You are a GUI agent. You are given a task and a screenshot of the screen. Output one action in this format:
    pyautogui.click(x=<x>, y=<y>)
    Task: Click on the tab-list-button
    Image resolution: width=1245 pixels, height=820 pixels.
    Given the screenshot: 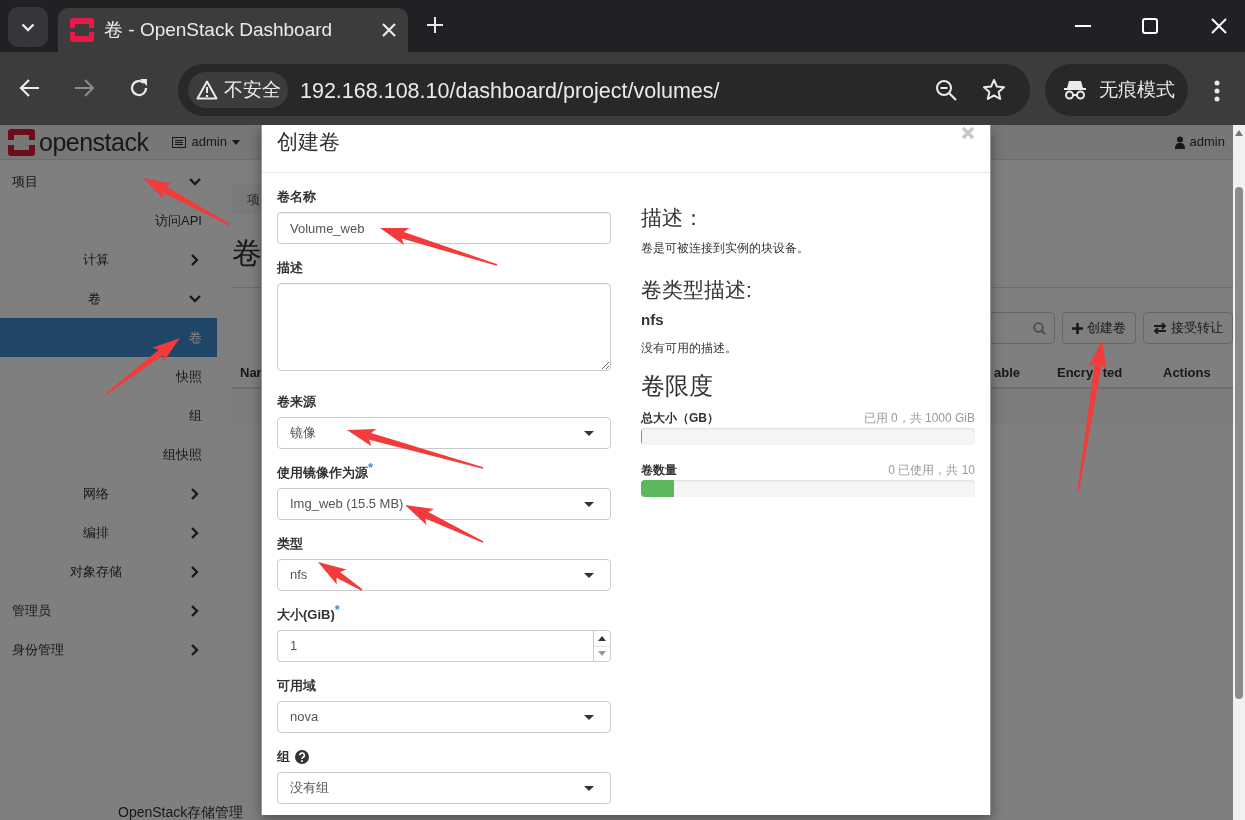 What is the action you would take?
    pyautogui.click(x=28, y=27)
    